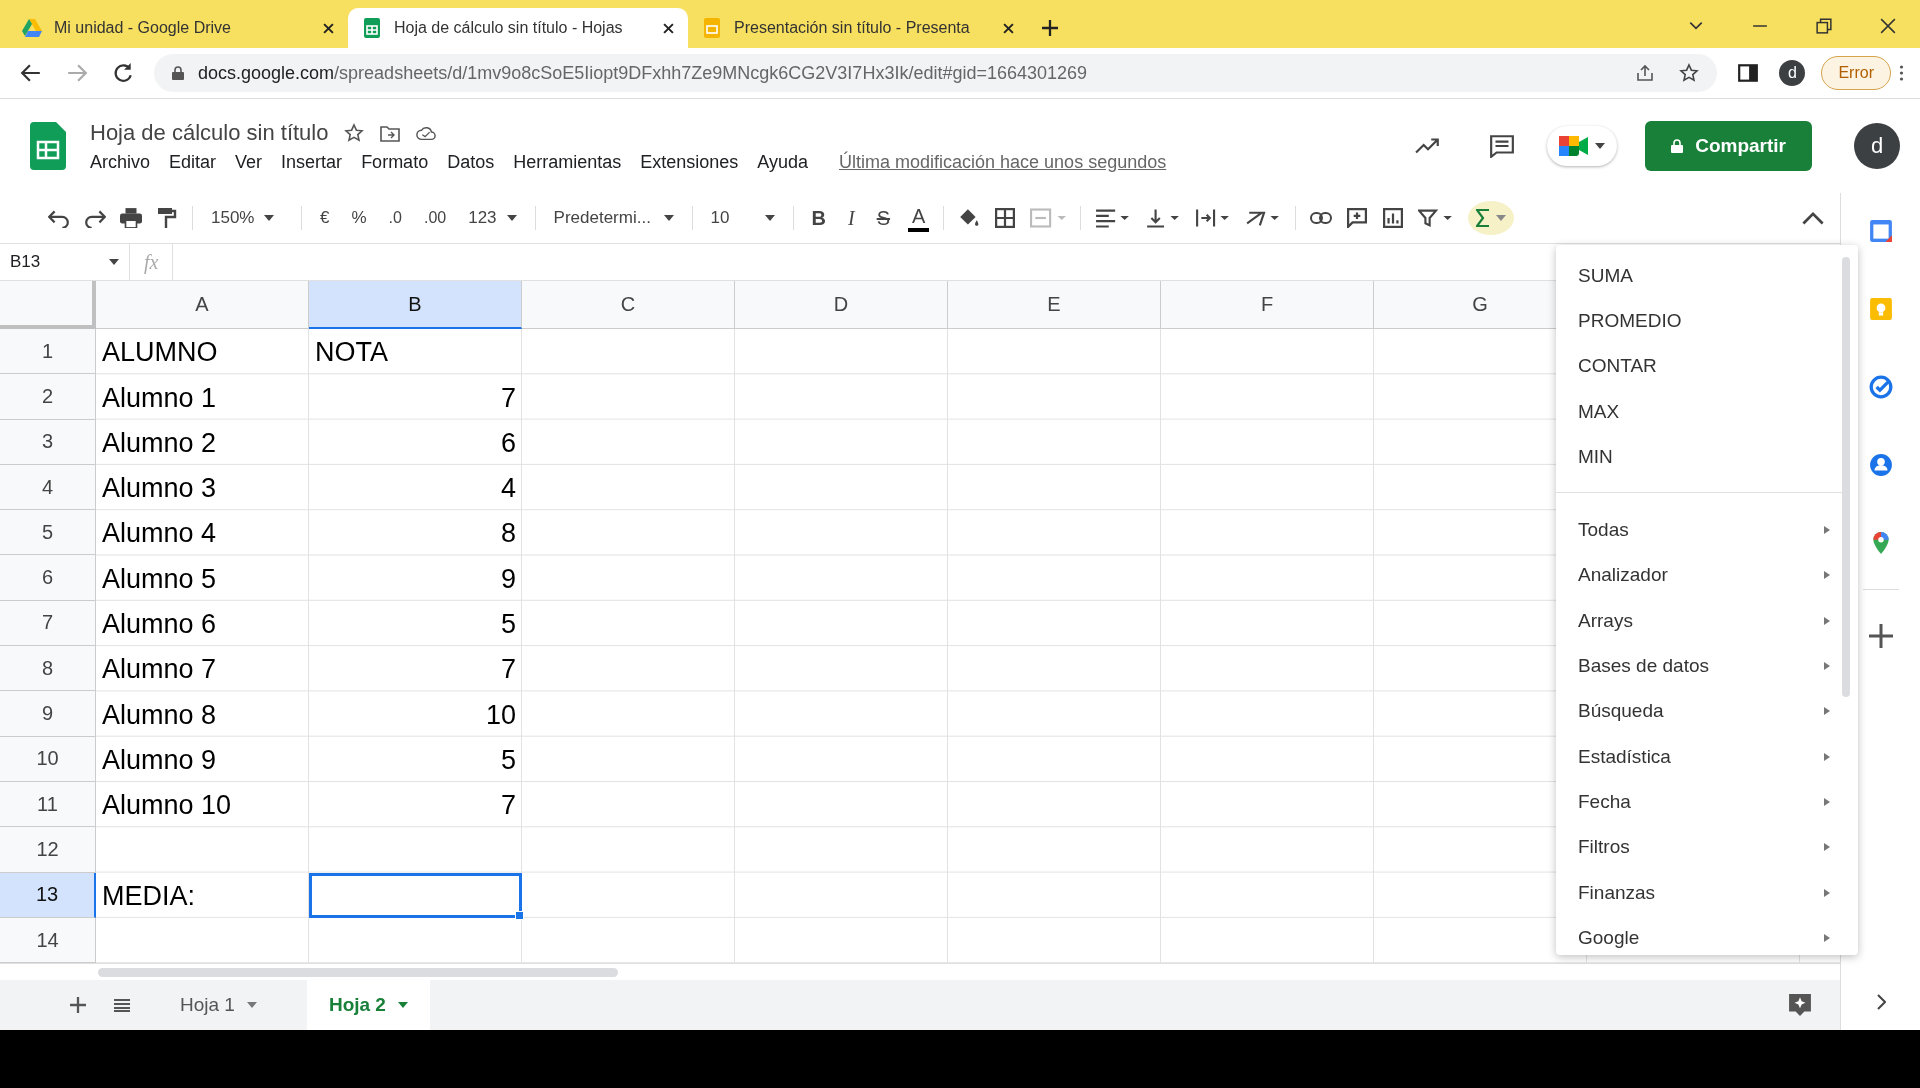  What do you see at coordinates (159, 715) in the screenshot?
I see `table-cell-text: Alumno 8` at bounding box center [159, 715].